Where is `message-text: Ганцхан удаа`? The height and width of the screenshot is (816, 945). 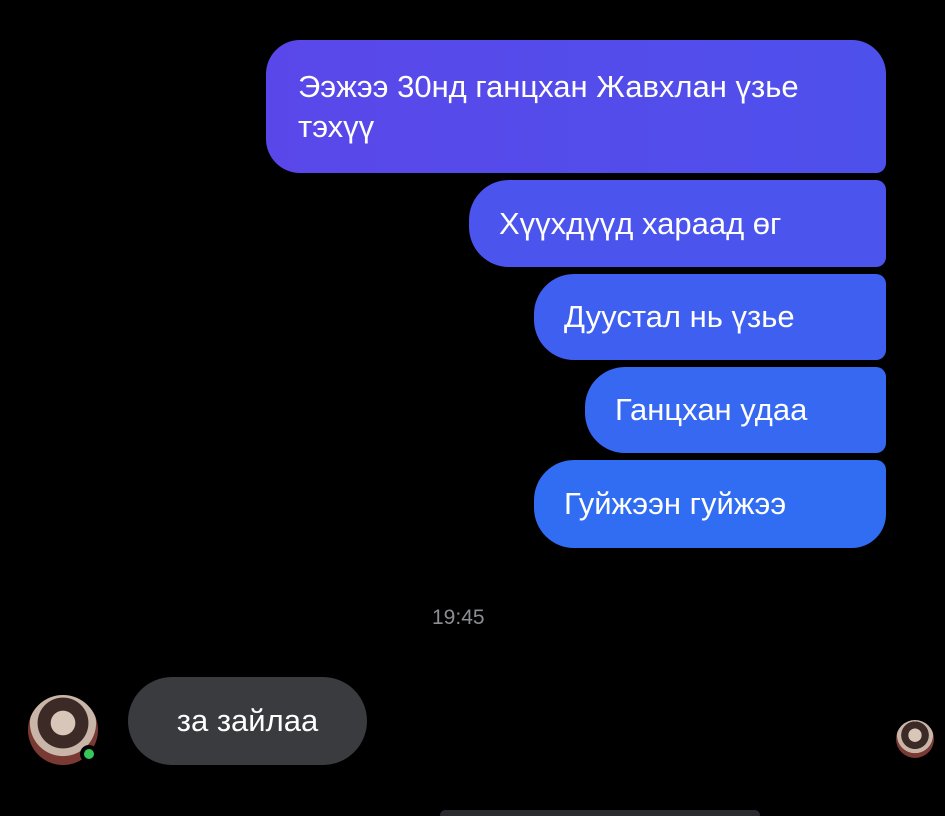
message-text: Ганцхан удаа is located at coordinates (711, 409).